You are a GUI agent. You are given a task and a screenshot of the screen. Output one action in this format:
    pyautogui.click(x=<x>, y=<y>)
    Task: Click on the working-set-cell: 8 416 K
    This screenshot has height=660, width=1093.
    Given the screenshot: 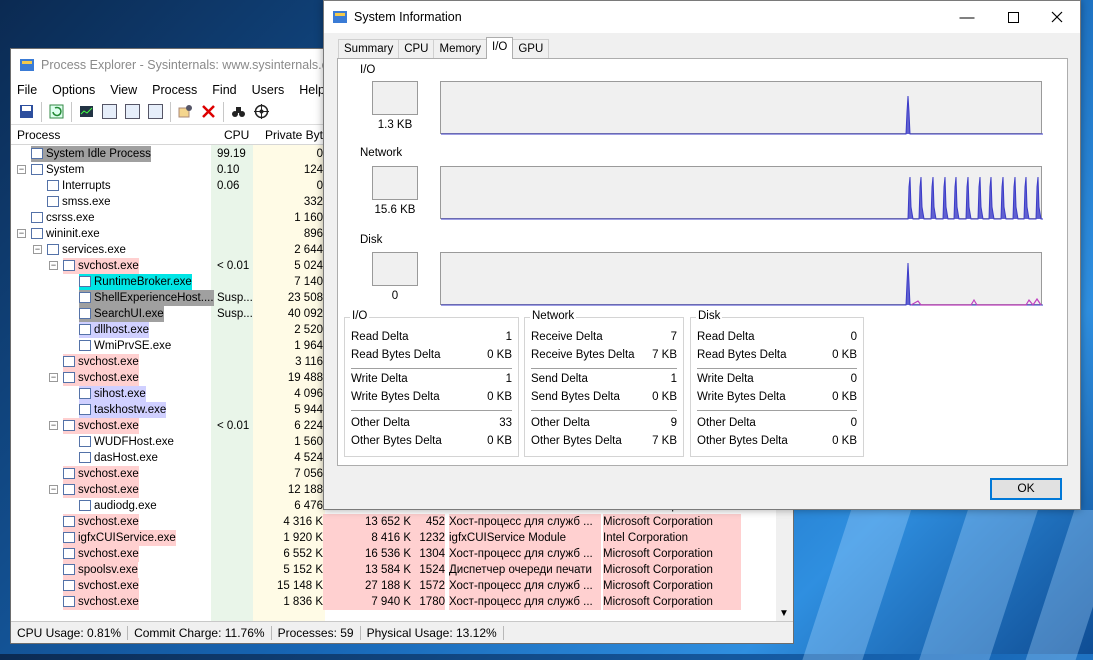 What is the action you would take?
    pyautogui.click(x=367, y=538)
    